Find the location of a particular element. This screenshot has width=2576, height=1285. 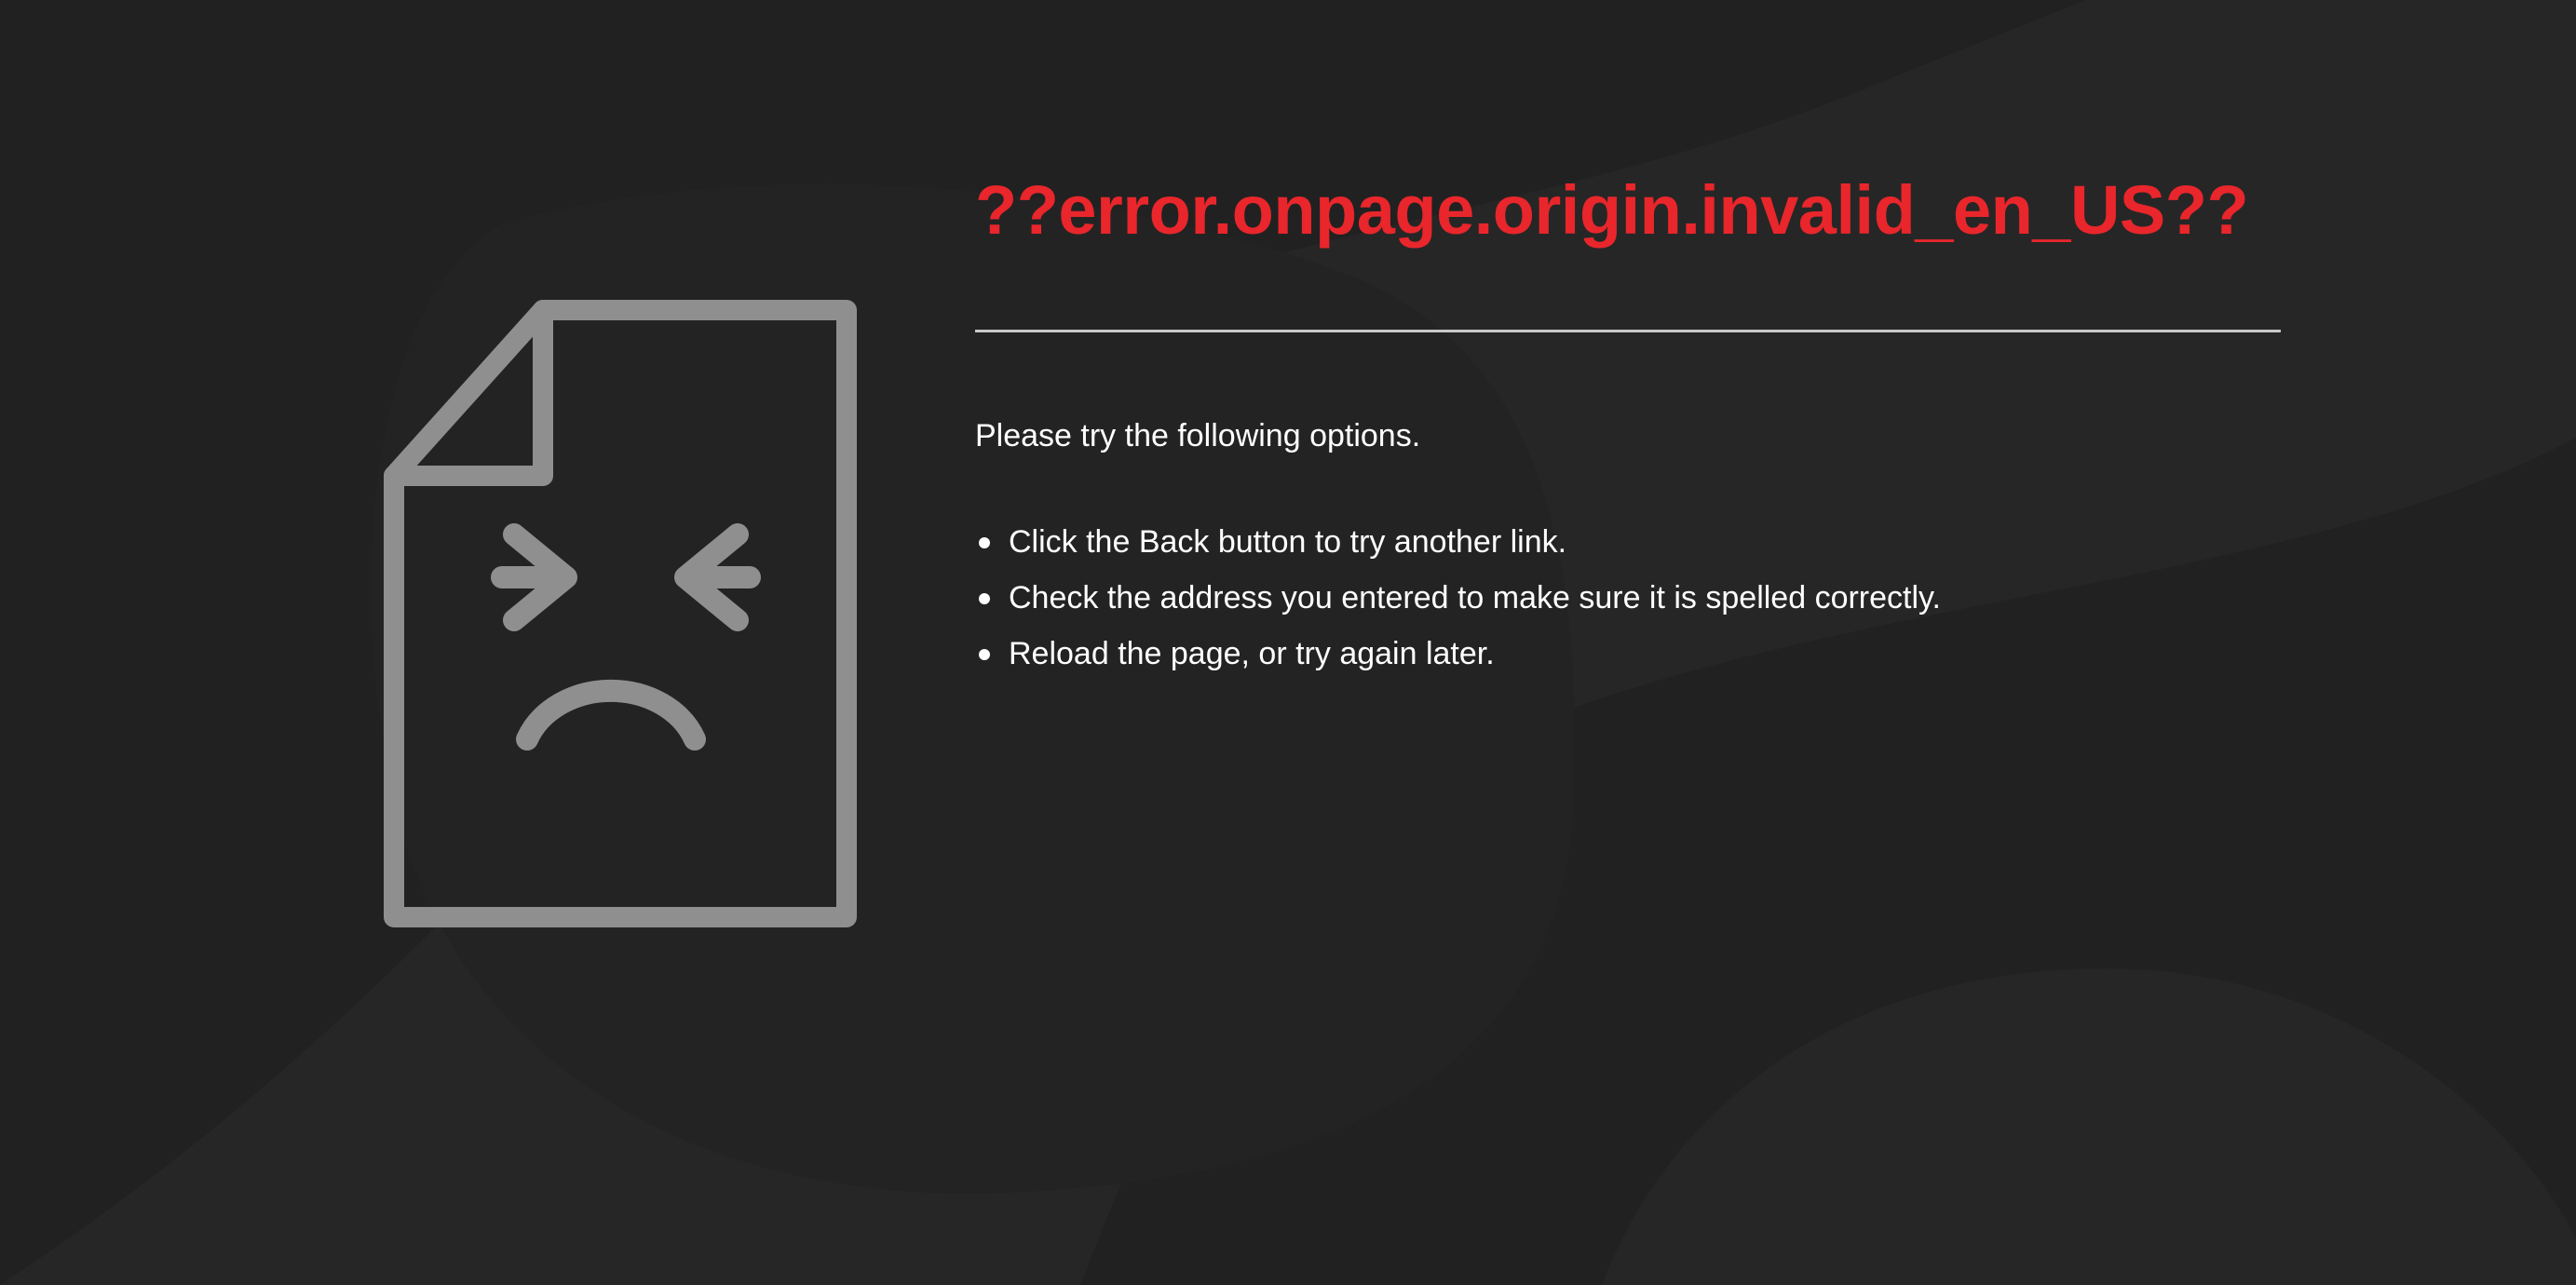

option-text: Reload the page, or try again later. is located at coordinates (1252, 653).